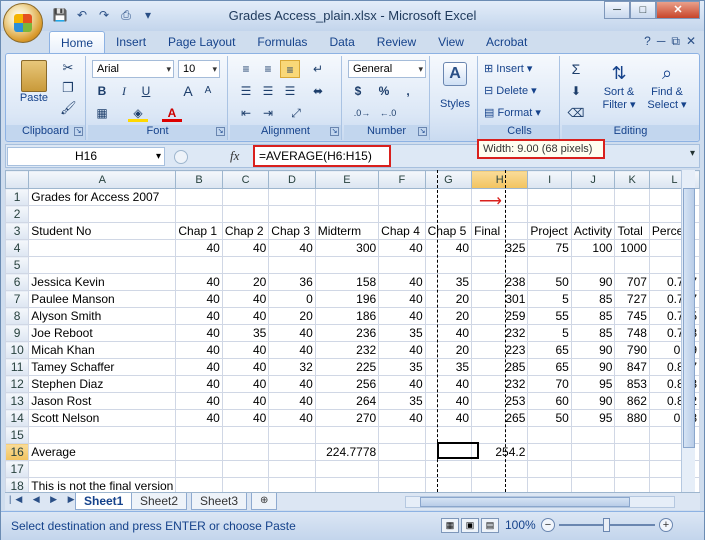 This screenshot has width=705, height=540. Describe the element at coordinates (17, 197) in the screenshot. I see `row-header: 1` at that location.